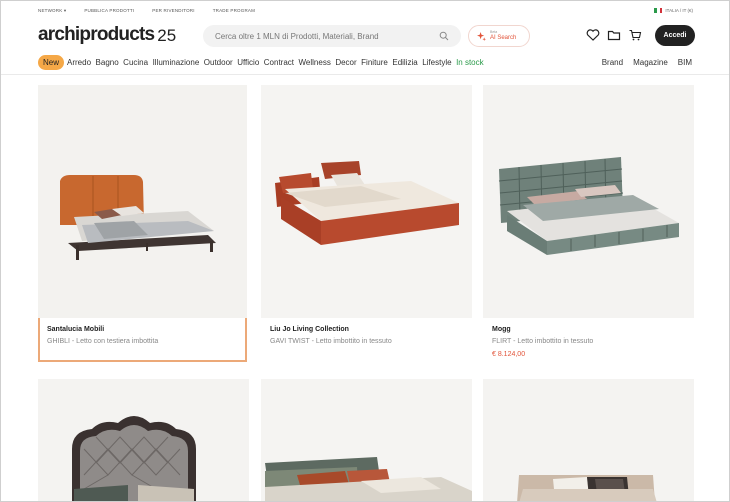 The image size is (730, 502). I want to click on nav-magazine: Magazine, so click(650, 62).